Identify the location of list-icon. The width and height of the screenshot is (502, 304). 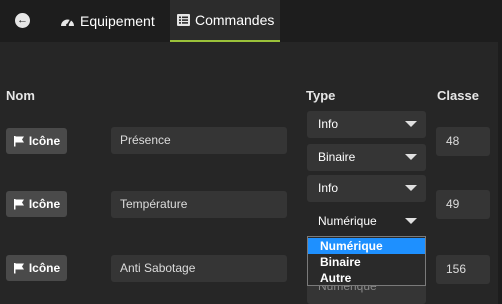
(183, 20).